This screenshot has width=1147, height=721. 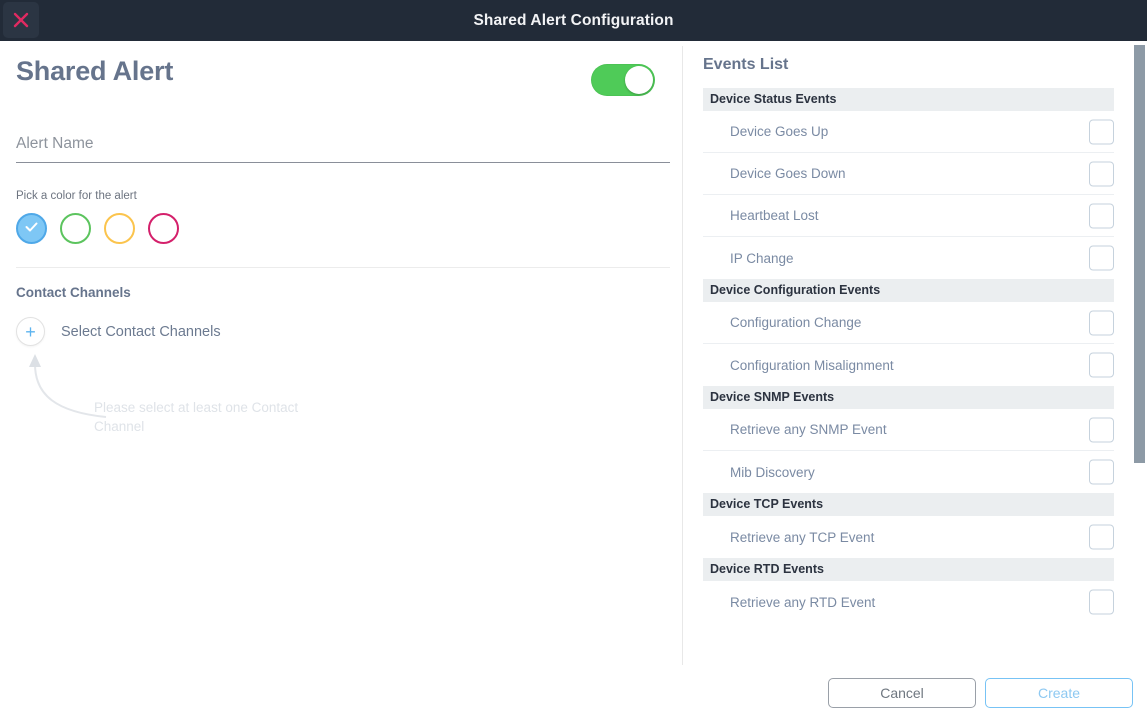 I want to click on event-group-header: Device SNMP Events, so click(x=908, y=397).